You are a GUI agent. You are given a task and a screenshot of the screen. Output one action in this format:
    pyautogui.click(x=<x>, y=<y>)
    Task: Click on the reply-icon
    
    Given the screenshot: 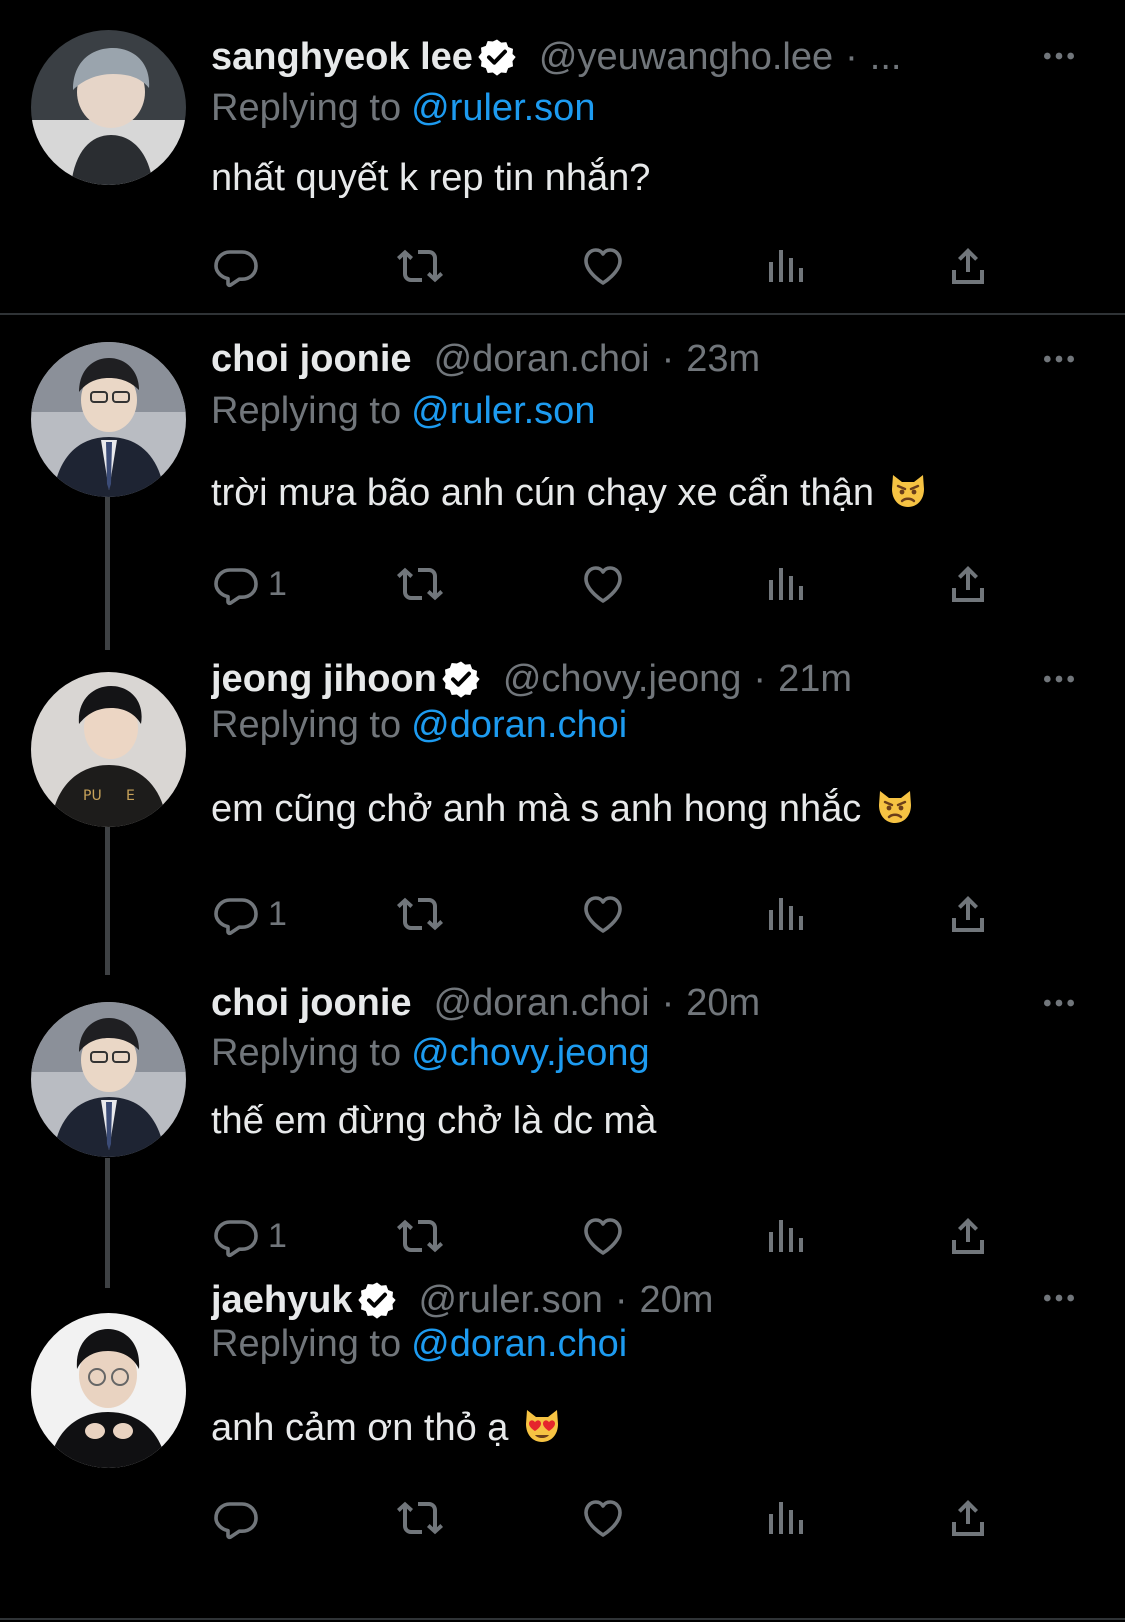 What is the action you would take?
    pyautogui.click(x=236, y=1518)
    